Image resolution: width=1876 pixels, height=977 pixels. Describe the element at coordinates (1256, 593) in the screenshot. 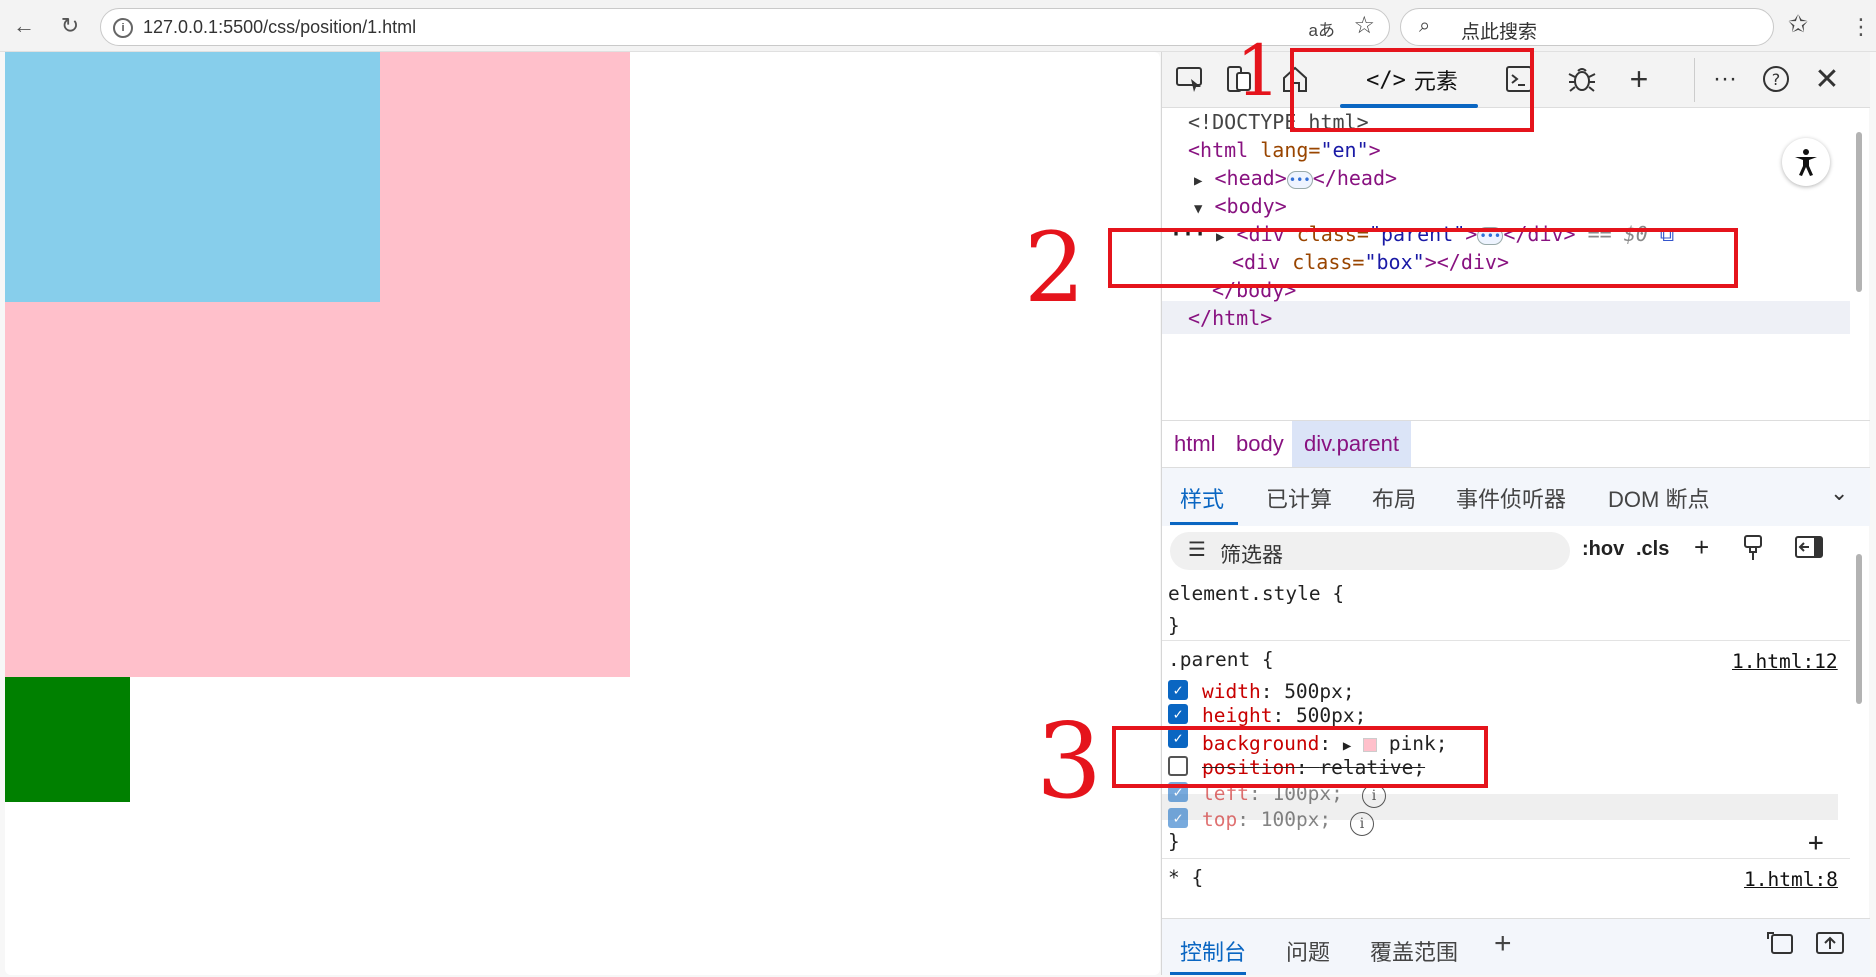

I see `element-style-selector: element.style {` at that location.